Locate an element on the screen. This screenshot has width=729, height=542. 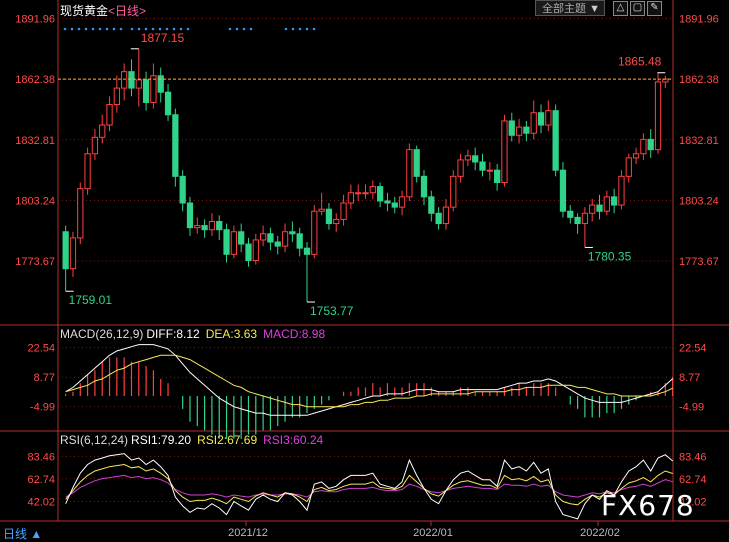
period-label: <日线> is located at coordinates (127, 11).